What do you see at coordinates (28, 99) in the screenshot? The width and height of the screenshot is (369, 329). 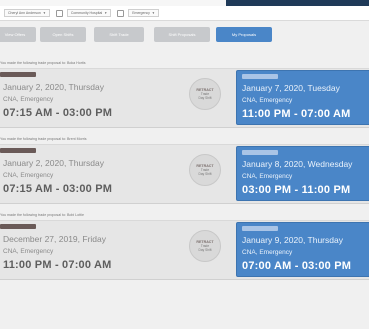 I see `proposal-1-left-unit: CNA, Emergency` at bounding box center [28, 99].